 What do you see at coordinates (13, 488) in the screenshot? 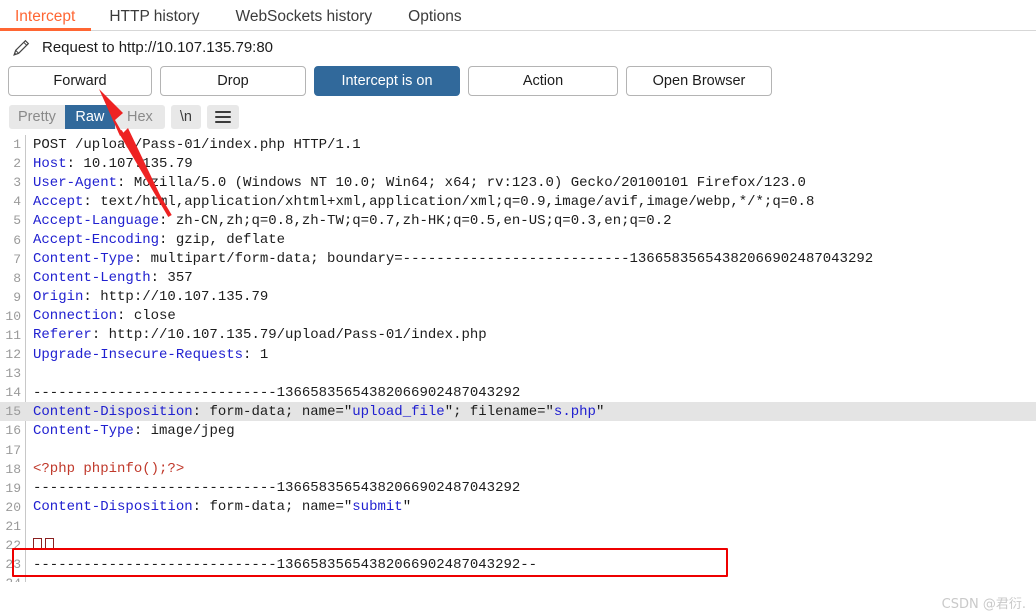
I see `editor-line-number: 19` at bounding box center [13, 488].